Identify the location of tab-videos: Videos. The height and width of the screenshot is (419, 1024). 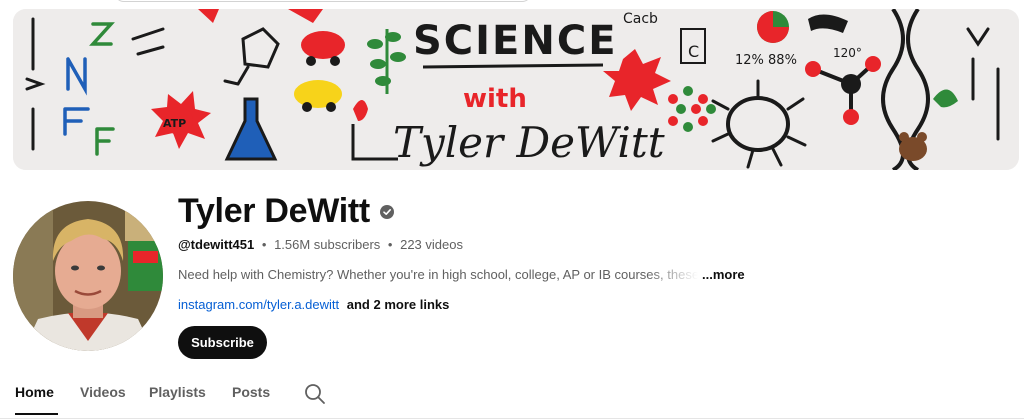
(103, 392).